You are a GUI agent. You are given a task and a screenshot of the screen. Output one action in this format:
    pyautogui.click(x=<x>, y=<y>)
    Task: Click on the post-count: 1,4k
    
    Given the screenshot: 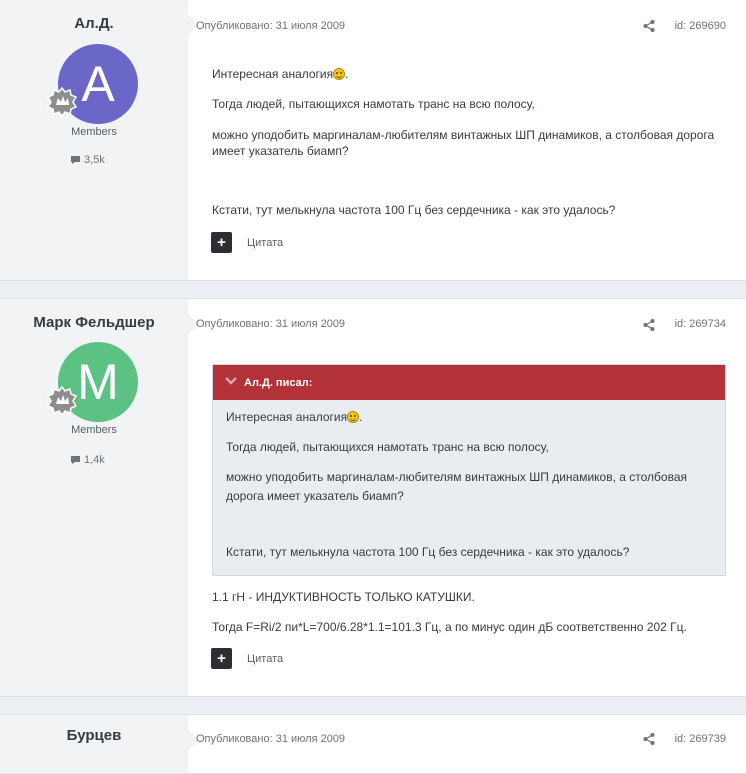 What is the action you would take?
    pyautogui.click(x=87, y=460)
    